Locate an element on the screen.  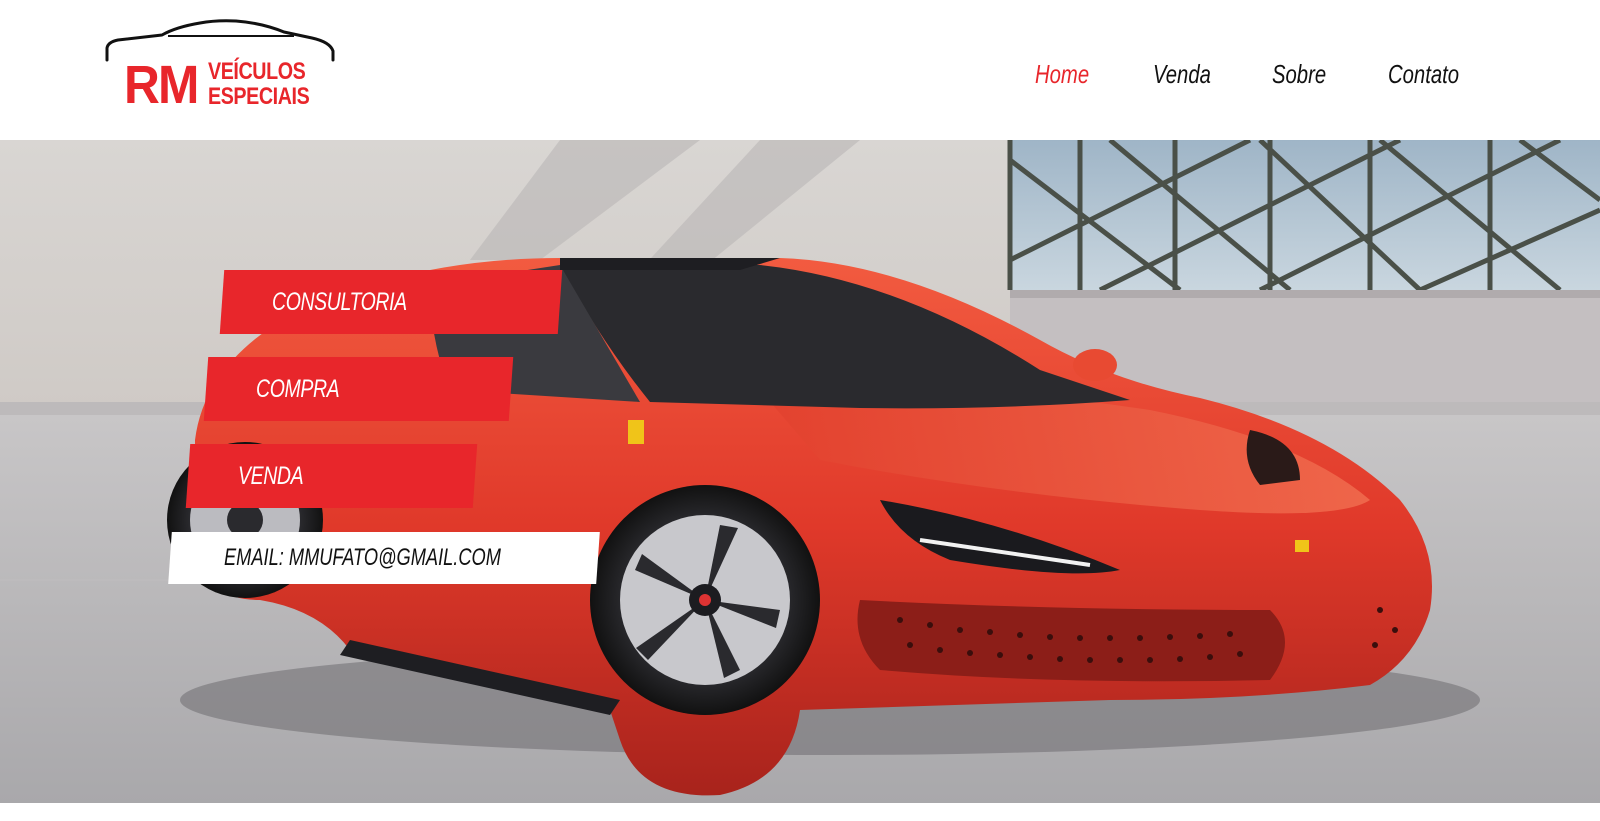
email-banner: EMAIL: MMUFATO@GMAIL.COM is located at coordinates (384, 558).